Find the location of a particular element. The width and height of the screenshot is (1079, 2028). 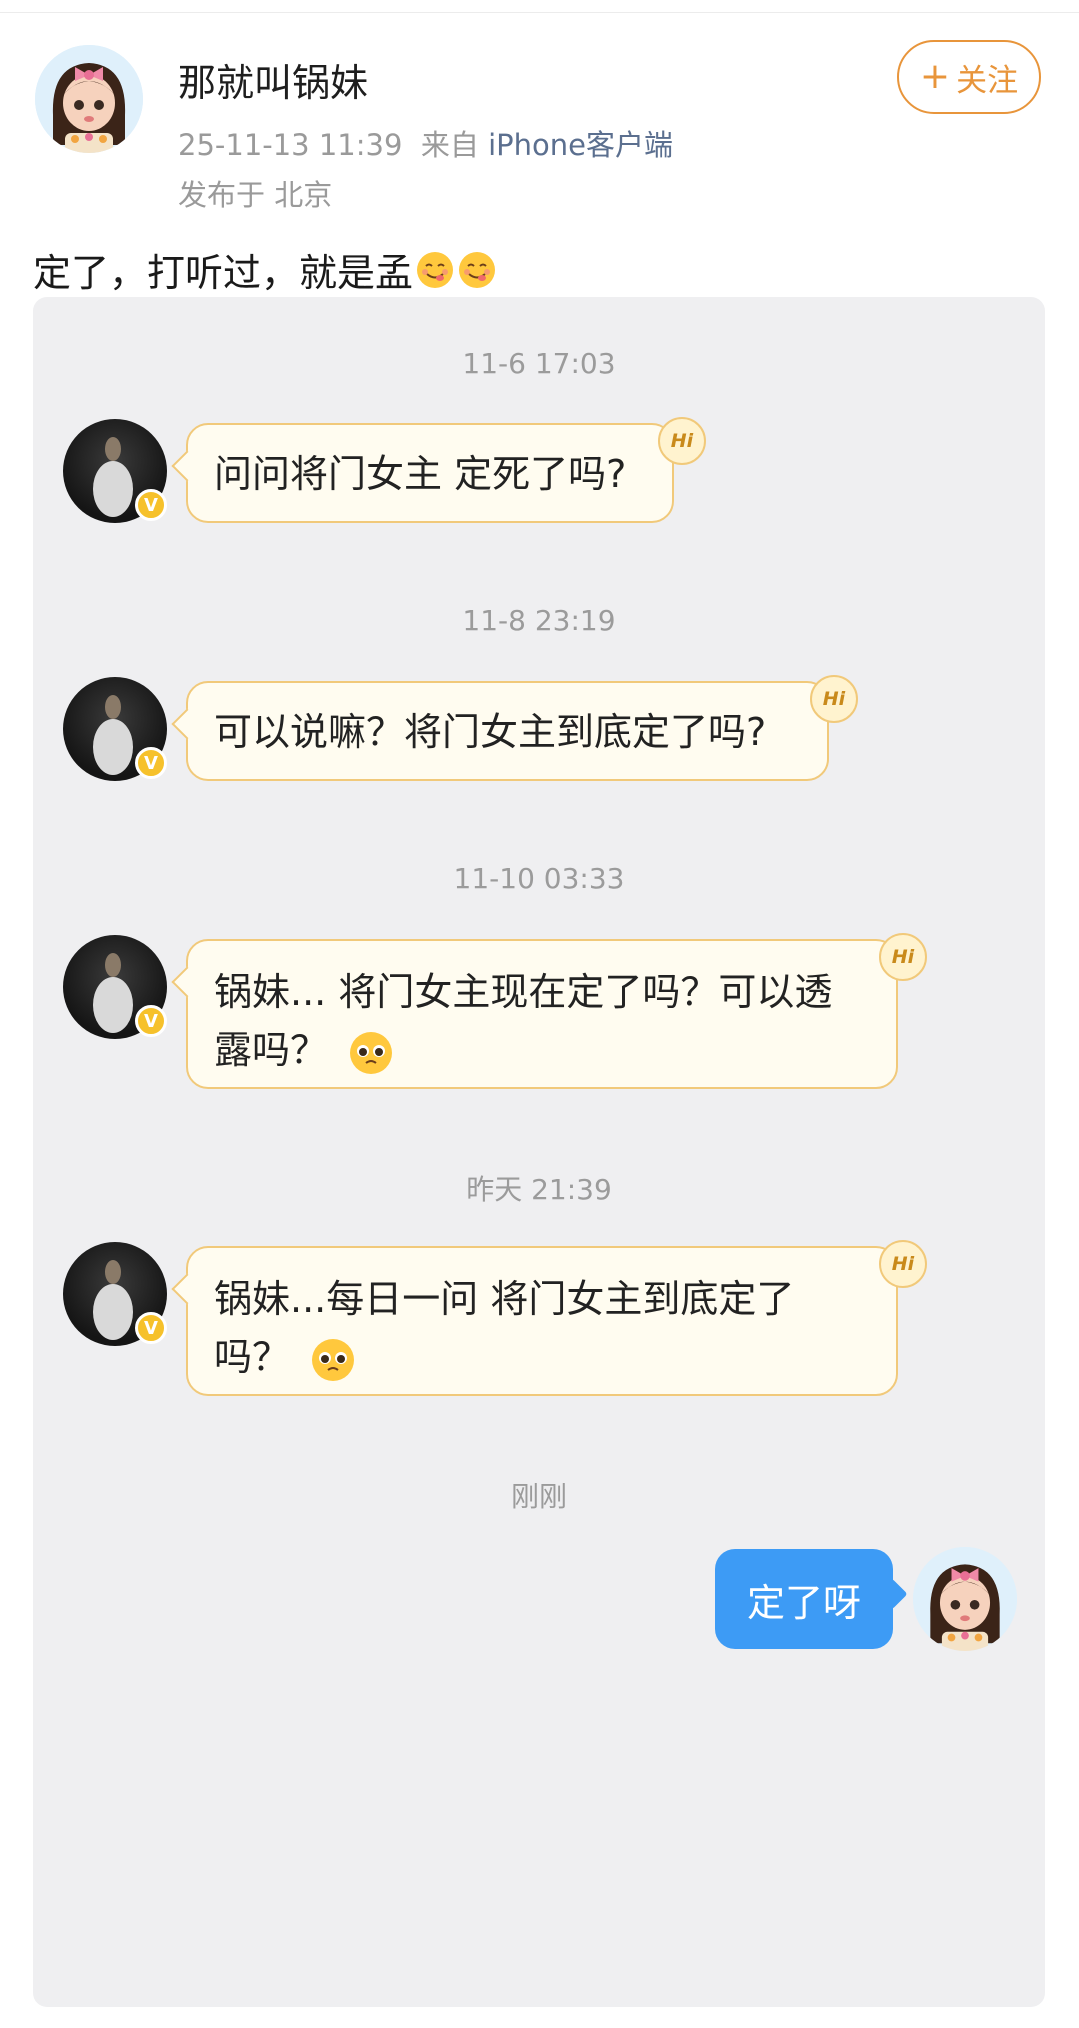

follow-label: 关注 is located at coordinates (987, 80).